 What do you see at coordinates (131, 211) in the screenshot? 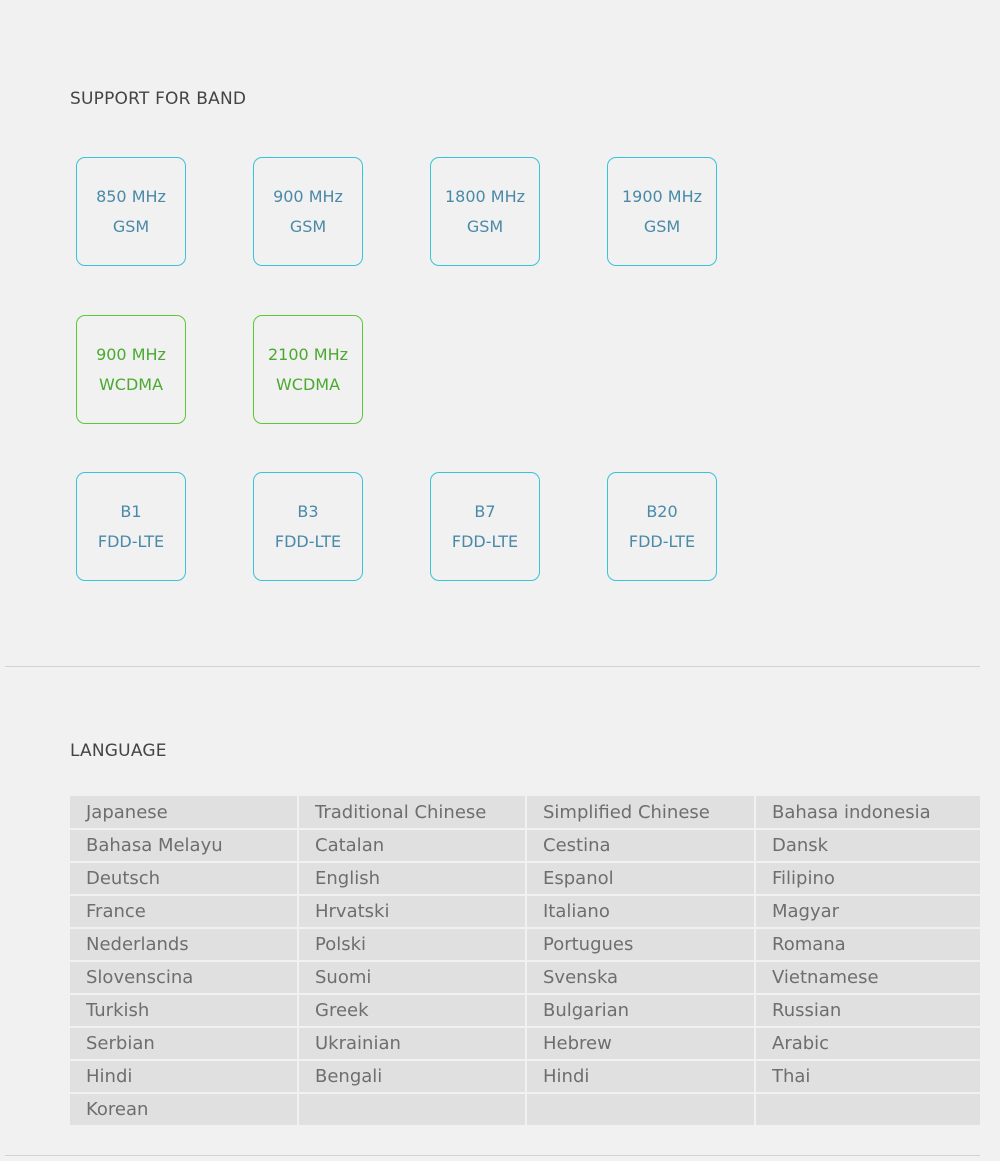
I see `band-card-gsm-850: 850 MHz GSM` at bounding box center [131, 211].